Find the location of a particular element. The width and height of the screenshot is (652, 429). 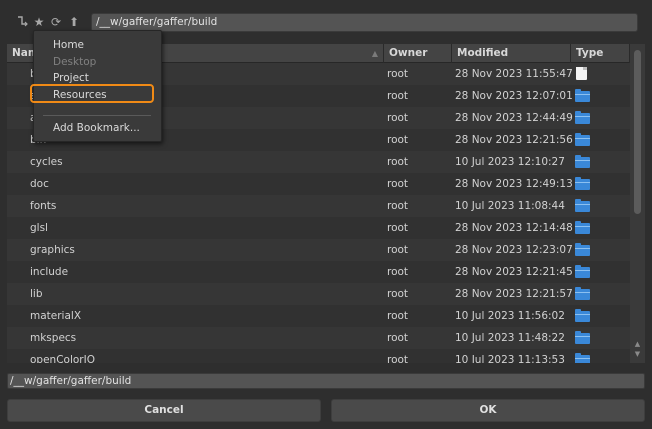

menu-item-home: Home is located at coordinates (68, 45).